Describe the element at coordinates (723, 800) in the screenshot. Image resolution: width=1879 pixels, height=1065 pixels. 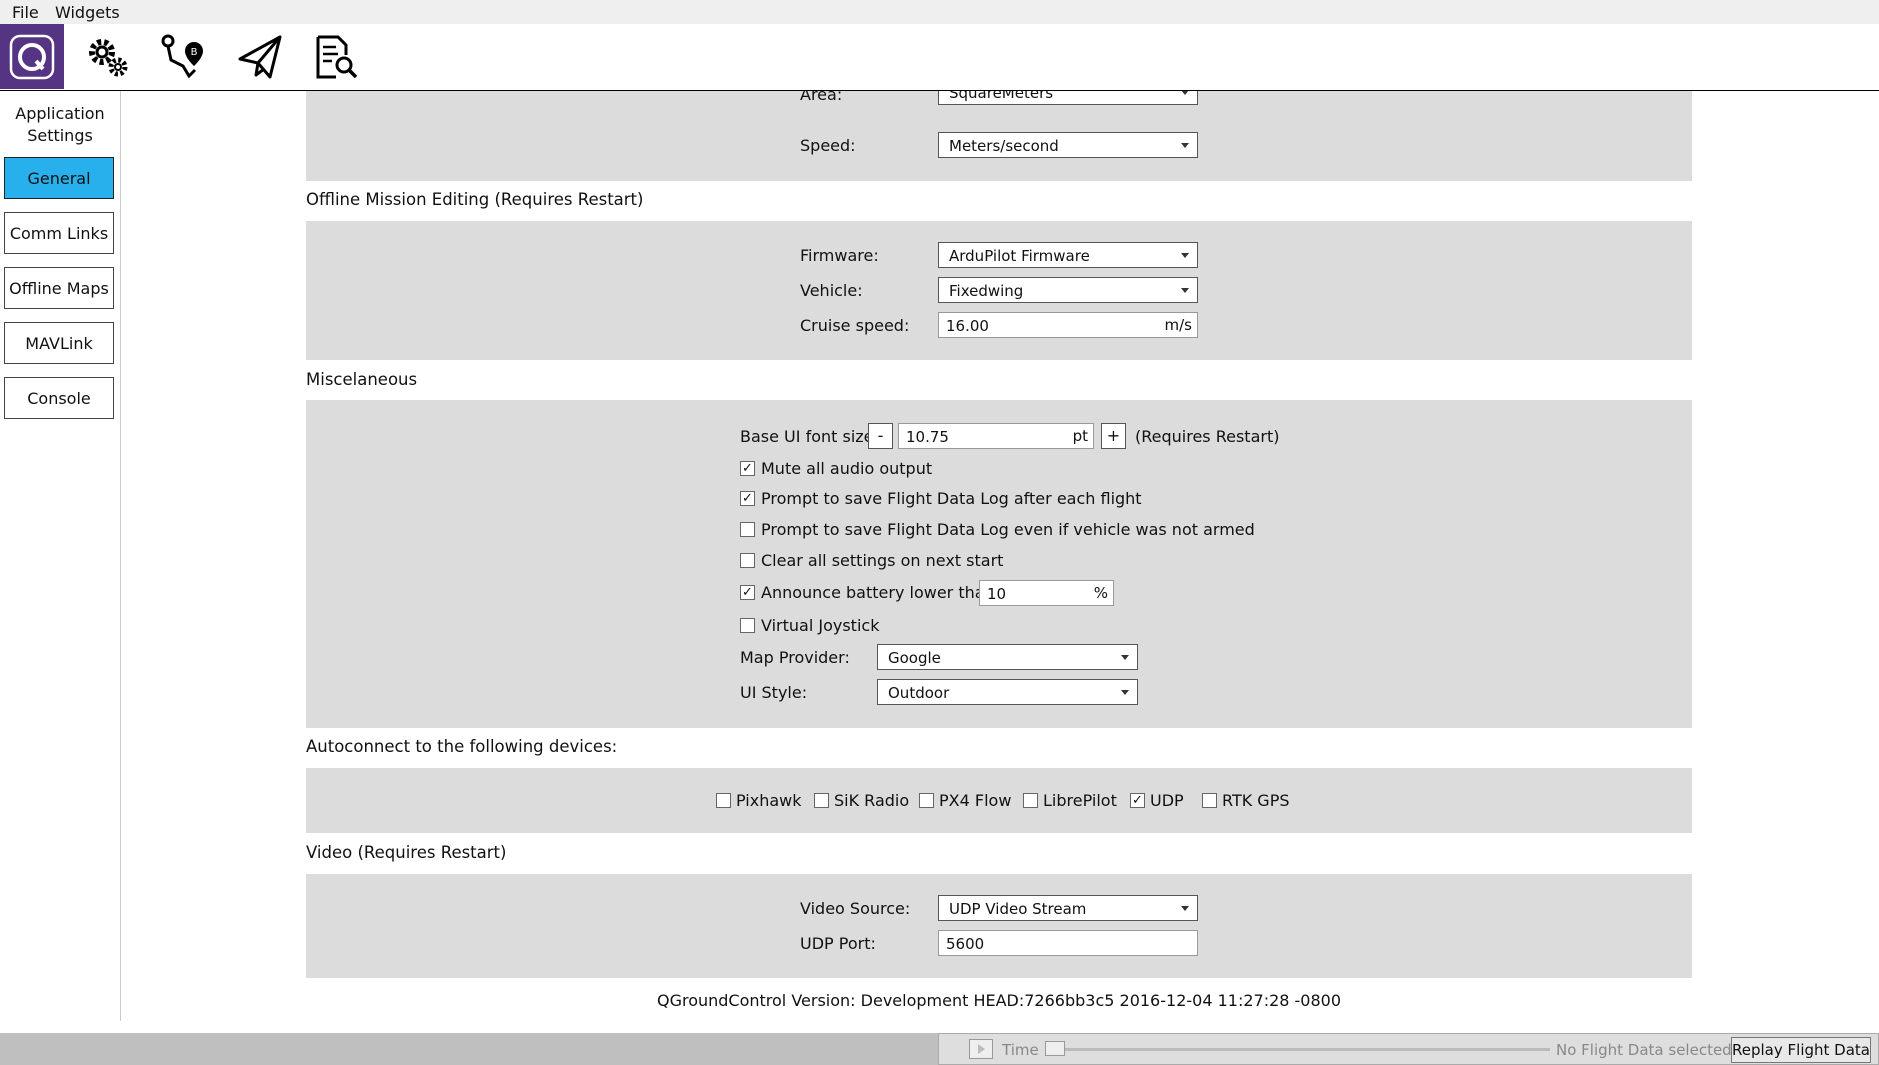
I see `autoconnect-pixhawk-checkbox` at that location.